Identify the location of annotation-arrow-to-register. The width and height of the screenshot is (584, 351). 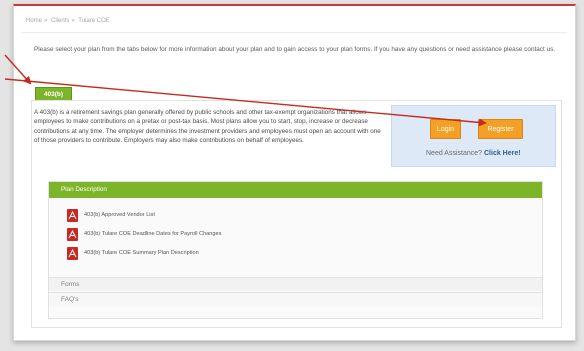
(245, 102).